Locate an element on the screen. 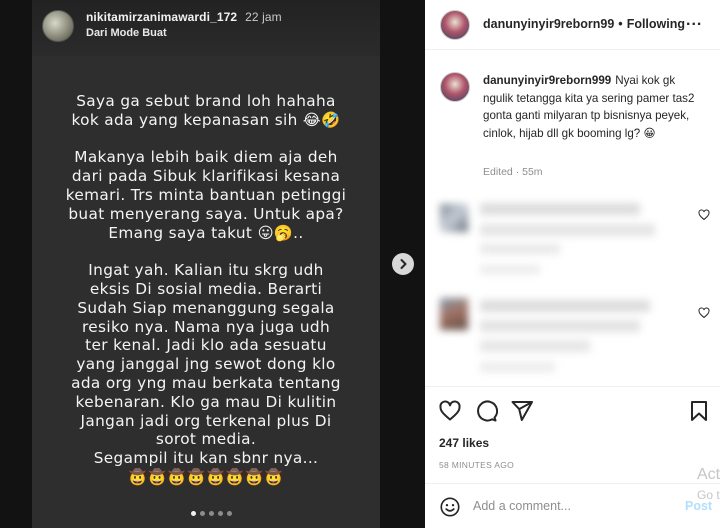  comment-input is located at coordinates (573, 506).